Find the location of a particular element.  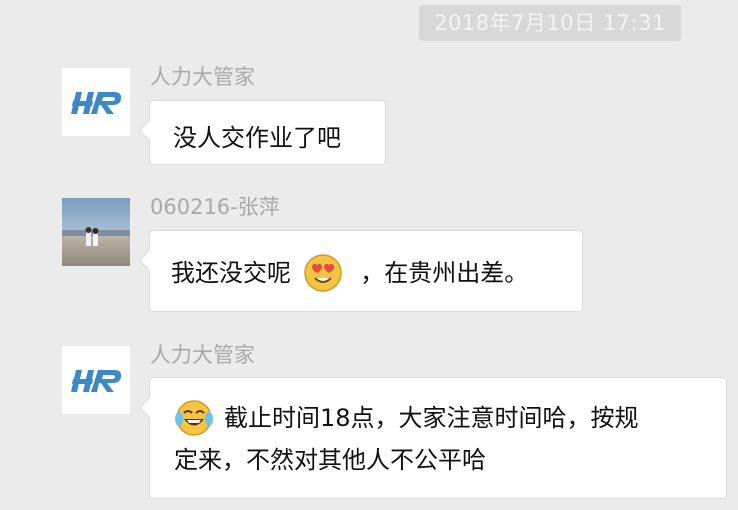

beach-photo-avatar is located at coordinates (96, 232).